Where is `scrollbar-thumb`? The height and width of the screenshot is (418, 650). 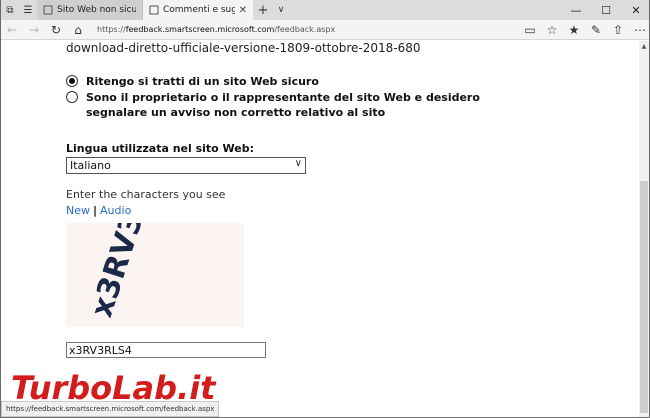 scrollbar-thumb is located at coordinates (644, 297).